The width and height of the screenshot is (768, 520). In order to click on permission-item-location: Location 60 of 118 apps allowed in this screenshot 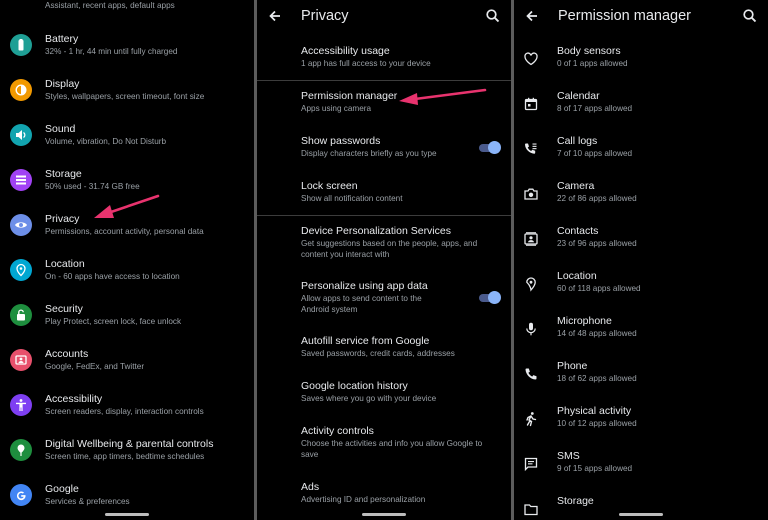, I will do `click(641, 284)`.